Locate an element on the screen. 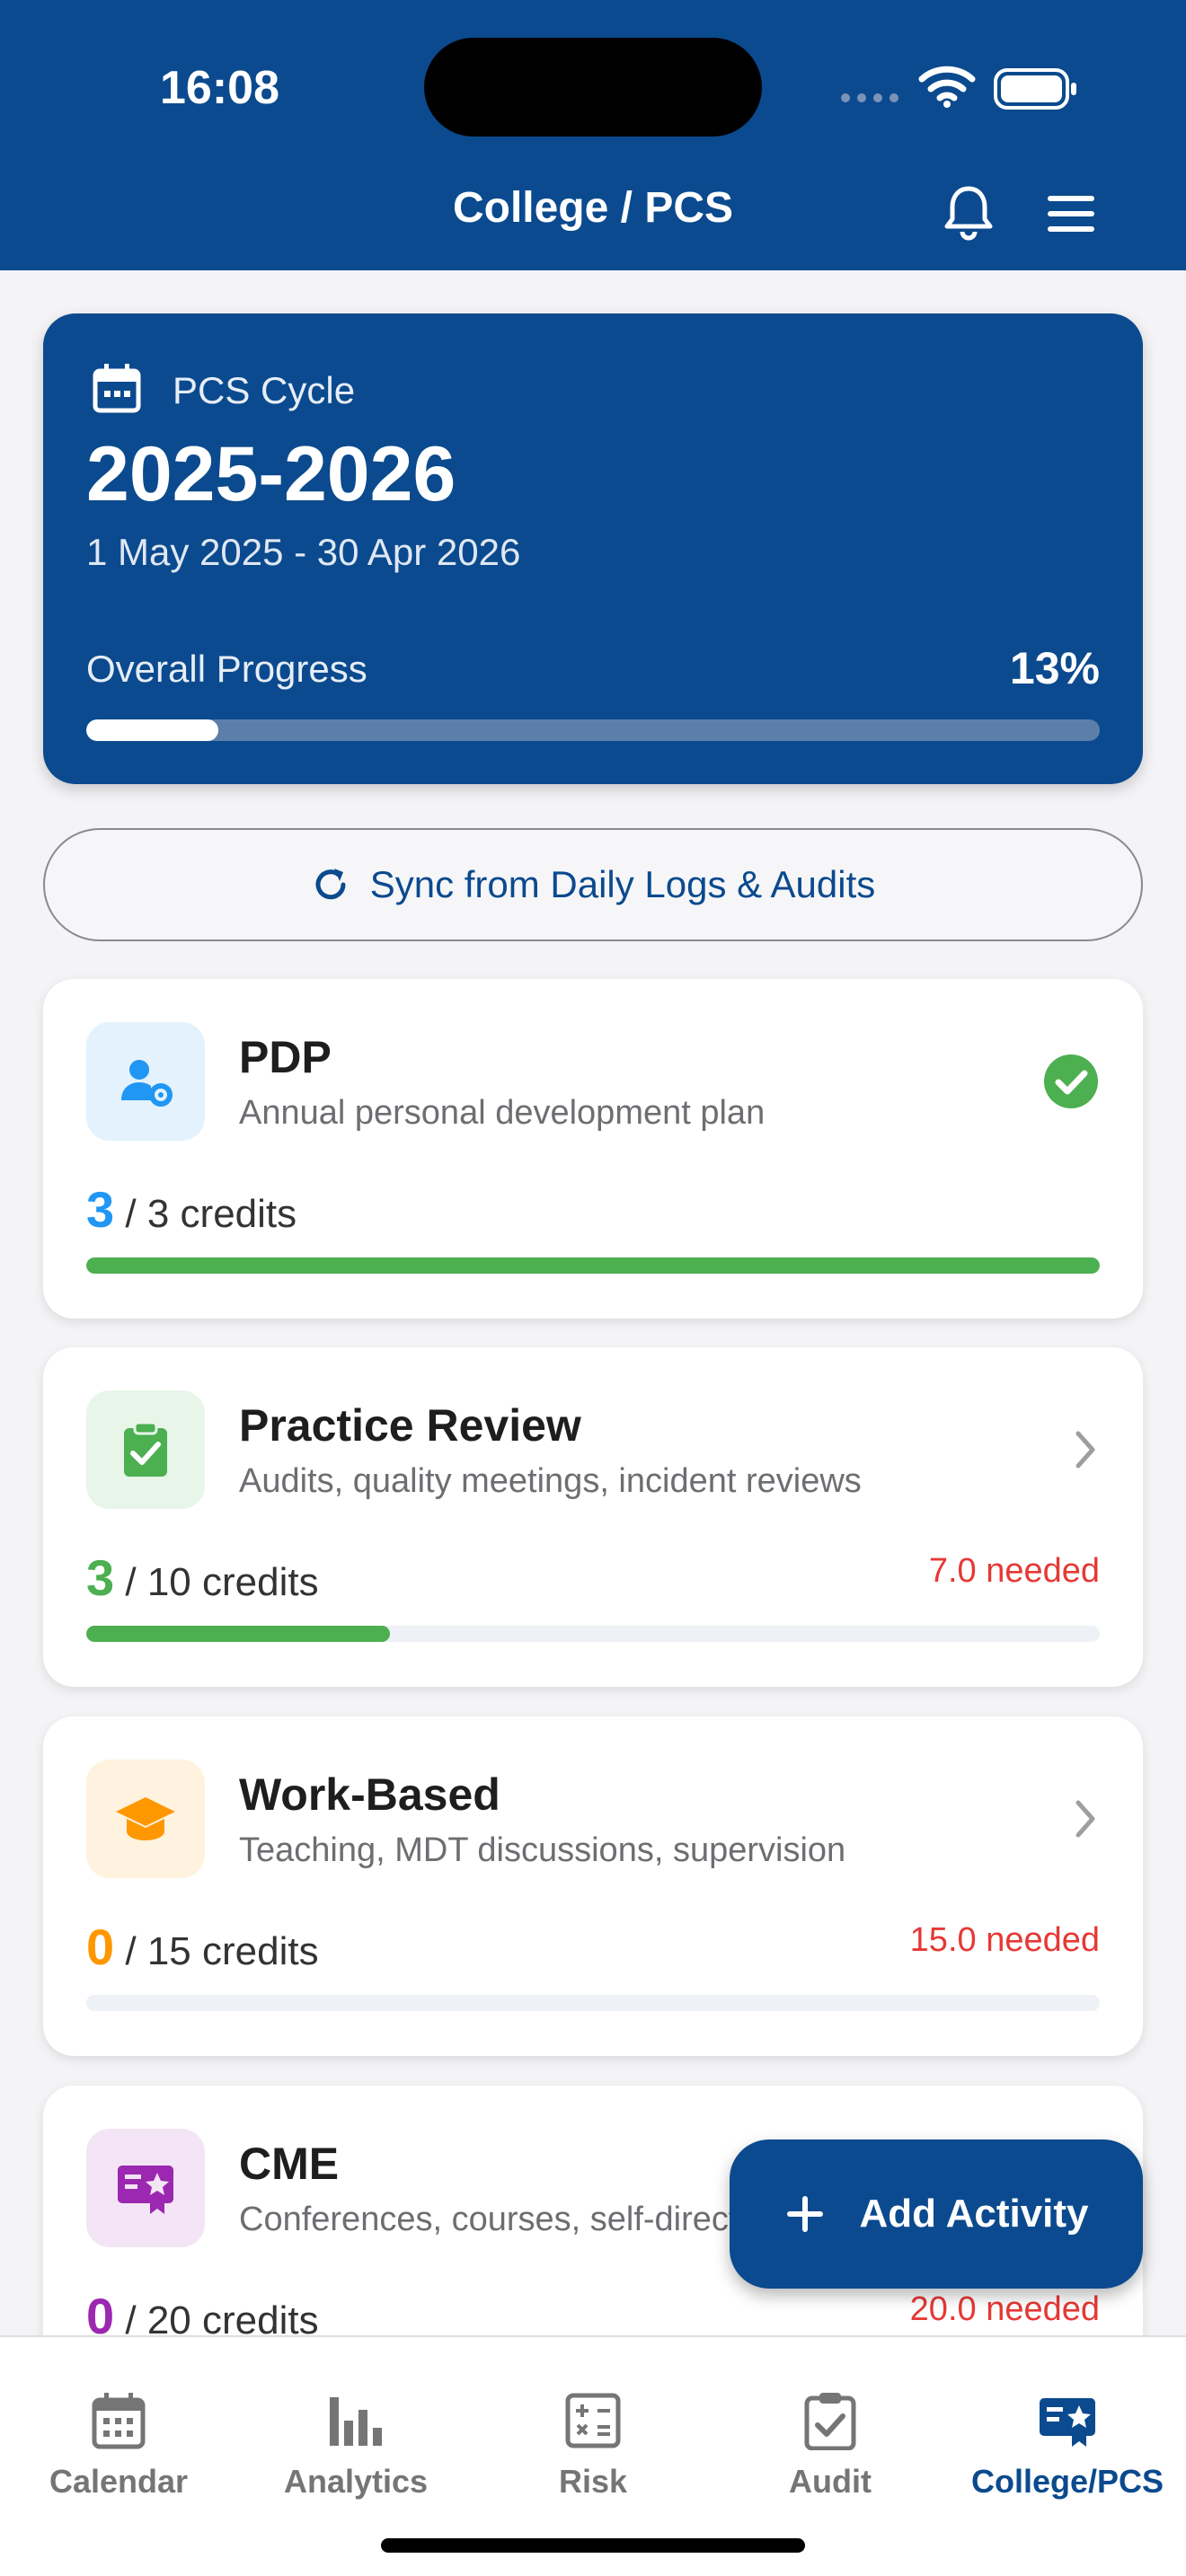  category-title: Work-Based is located at coordinates (369, 1794).